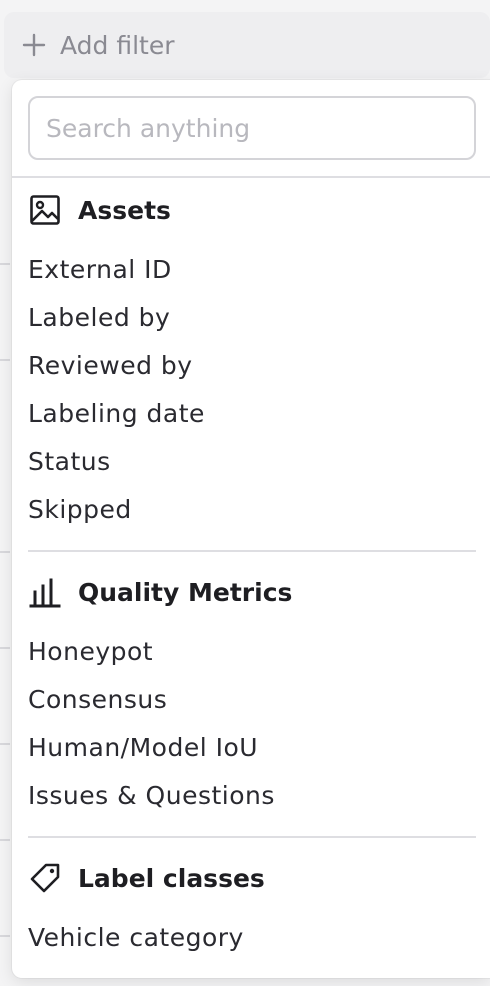  I want to click on filter-option-external-id: External ID, so click(252, 270).